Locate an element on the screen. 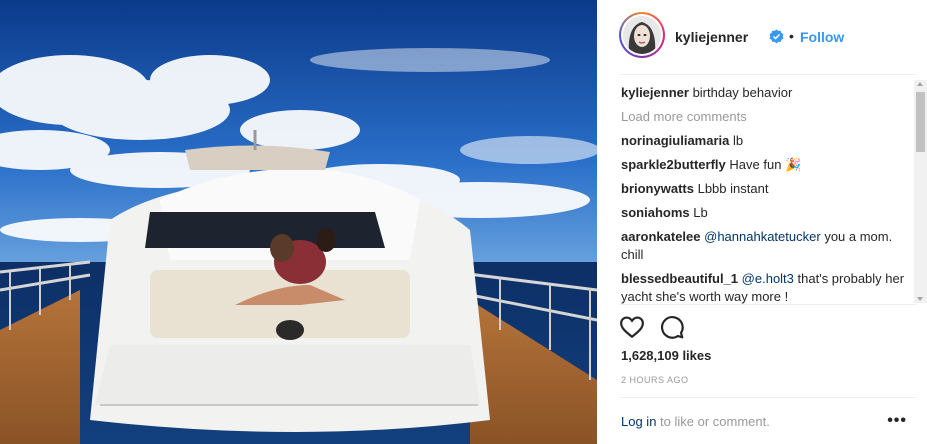 This screenshot has width=927, height=444. follow-button: Follow is located at coordinates (822, 37).